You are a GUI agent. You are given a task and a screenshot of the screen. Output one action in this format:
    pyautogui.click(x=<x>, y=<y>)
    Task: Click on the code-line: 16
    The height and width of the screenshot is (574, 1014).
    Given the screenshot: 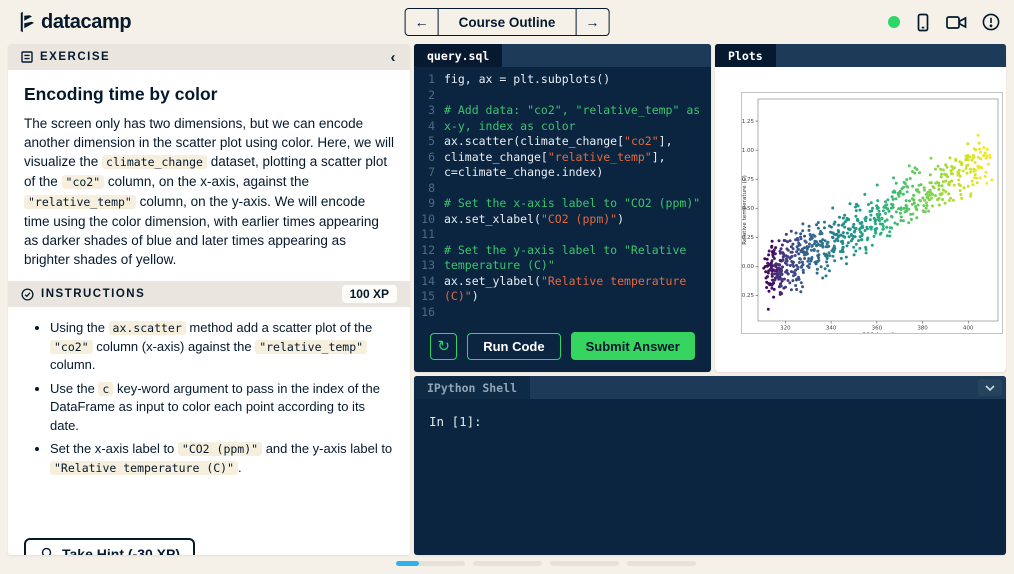 What is the action you would take?
    pyautogui.click(x=562, y=313)
    